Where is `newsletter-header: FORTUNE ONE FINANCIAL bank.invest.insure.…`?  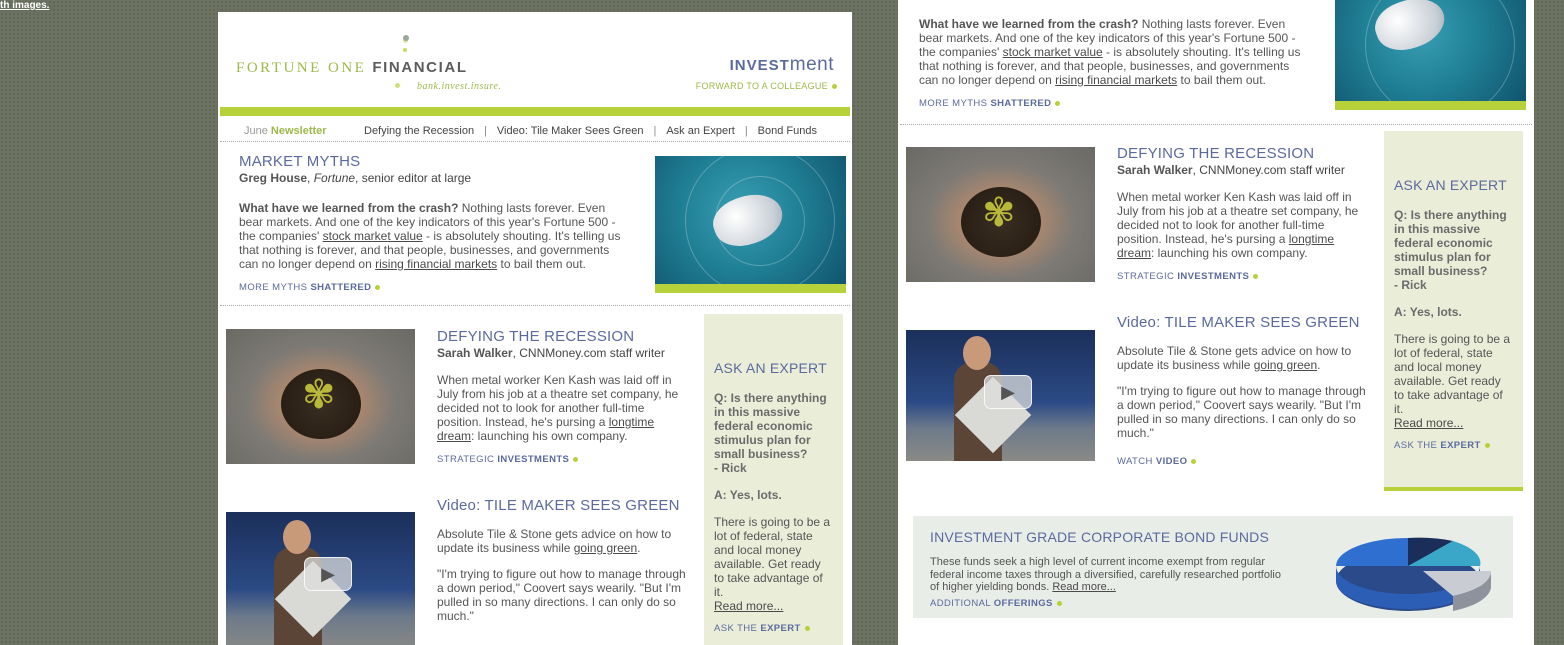
newsletter-header: FORTUNE ONE FINANCIAL bank.invest.insure.… is located at coordinates (535, 59).